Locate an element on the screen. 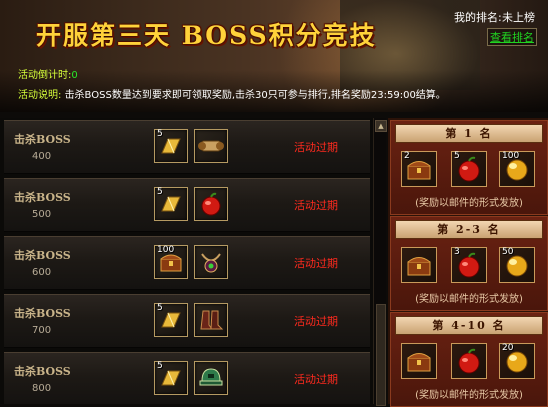 The height and width of the screenshot is (407, 548). countdown-value: 0 is located at coordinates (74, 75).